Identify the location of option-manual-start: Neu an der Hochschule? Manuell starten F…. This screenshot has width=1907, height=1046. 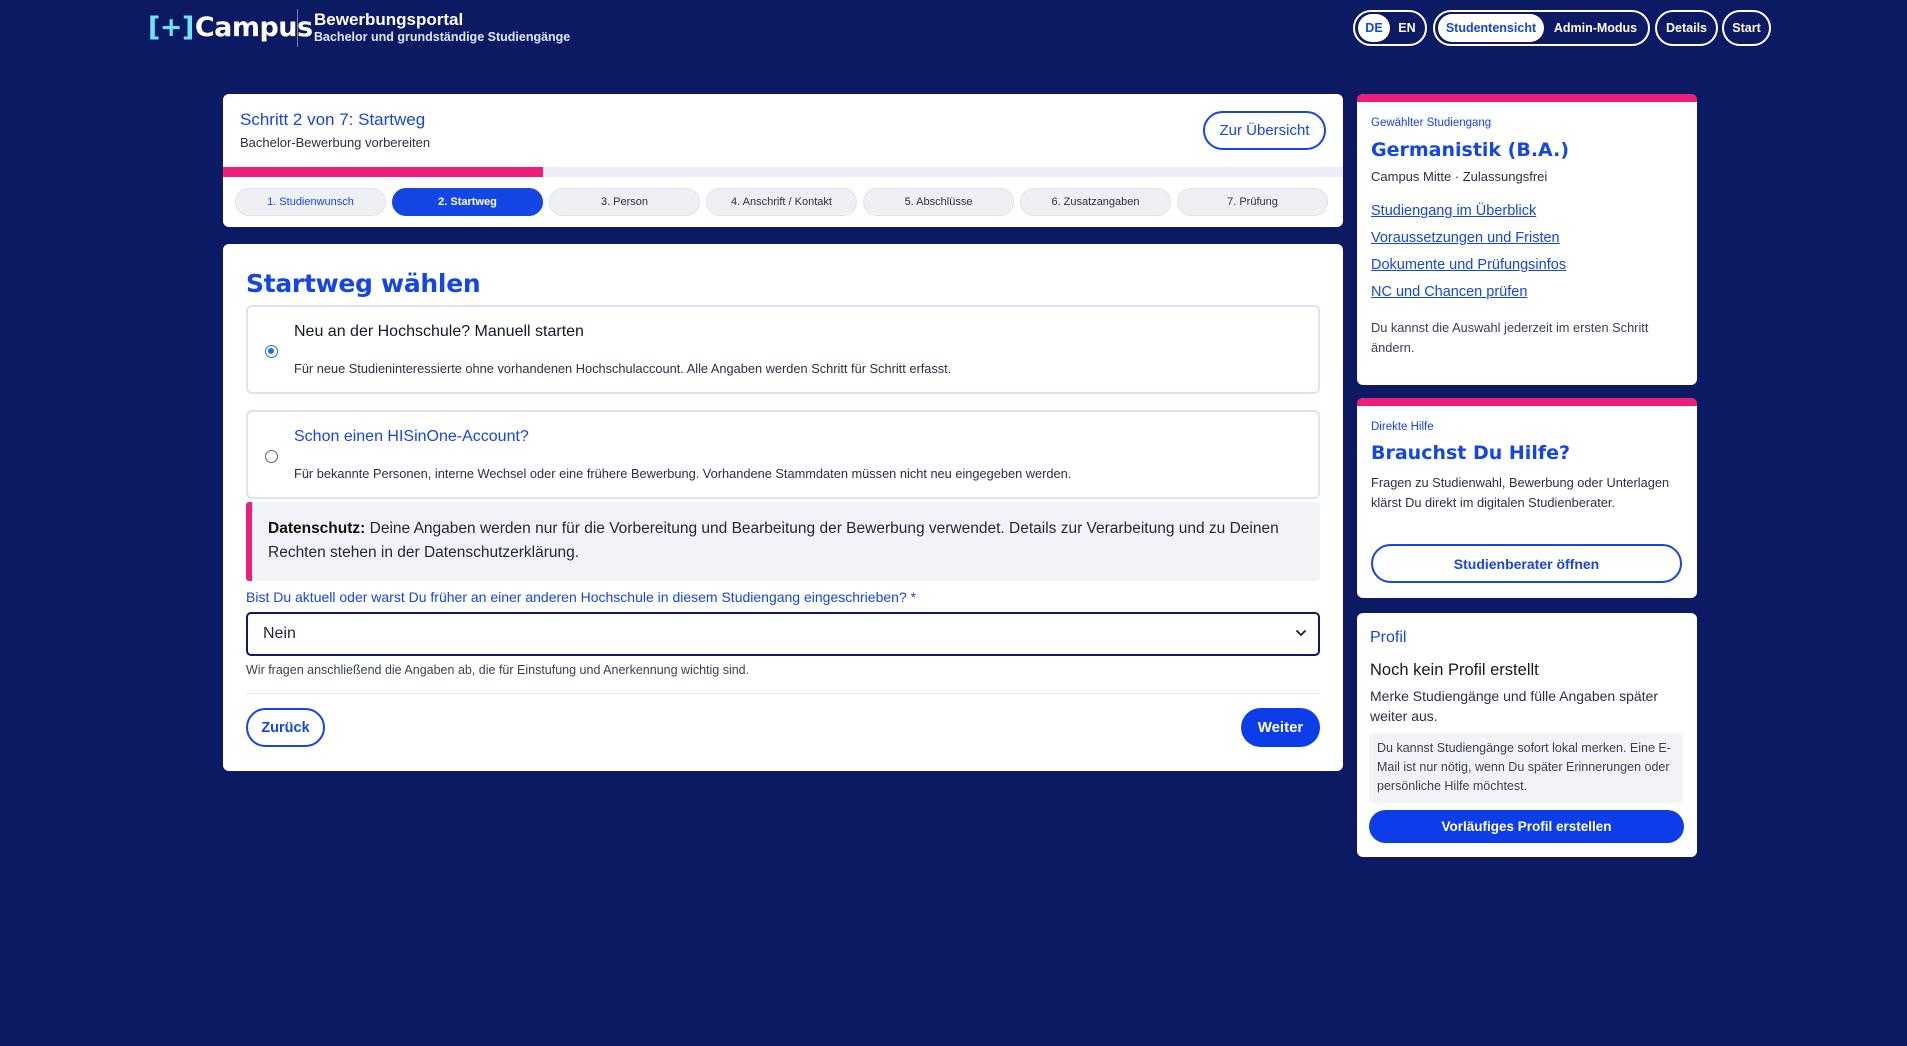
(783, 349).